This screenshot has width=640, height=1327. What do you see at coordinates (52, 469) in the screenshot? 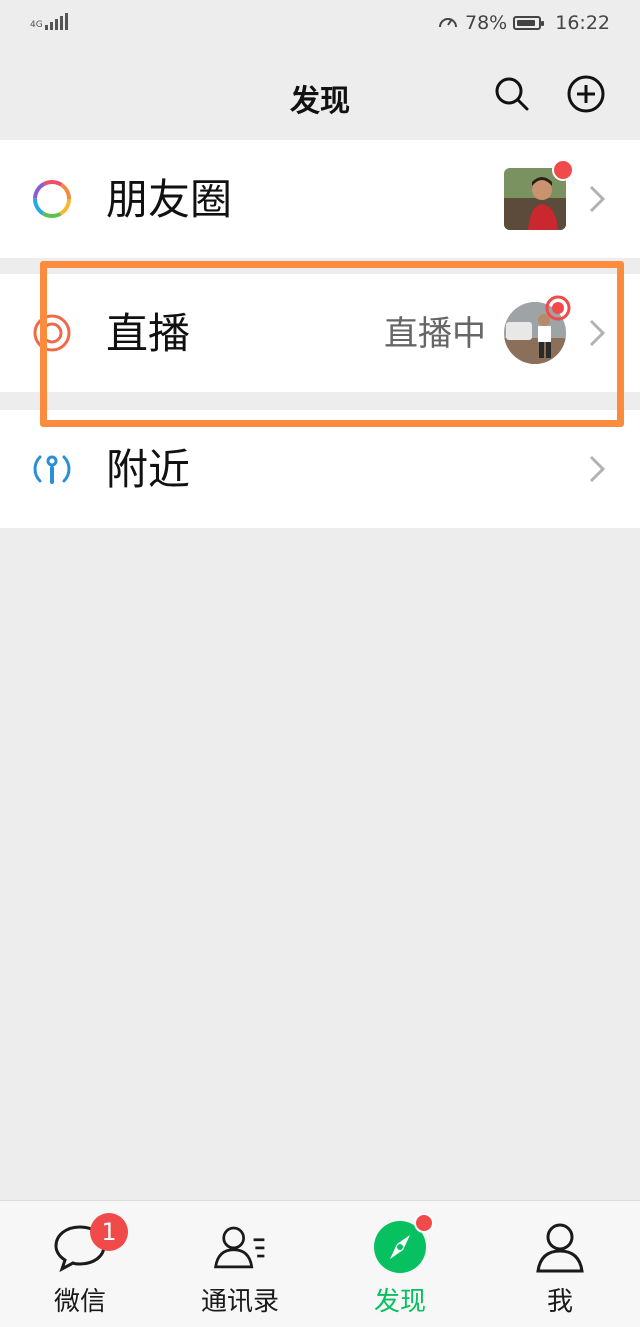
I see `nearby-icon` at bounding box center [52, 469].